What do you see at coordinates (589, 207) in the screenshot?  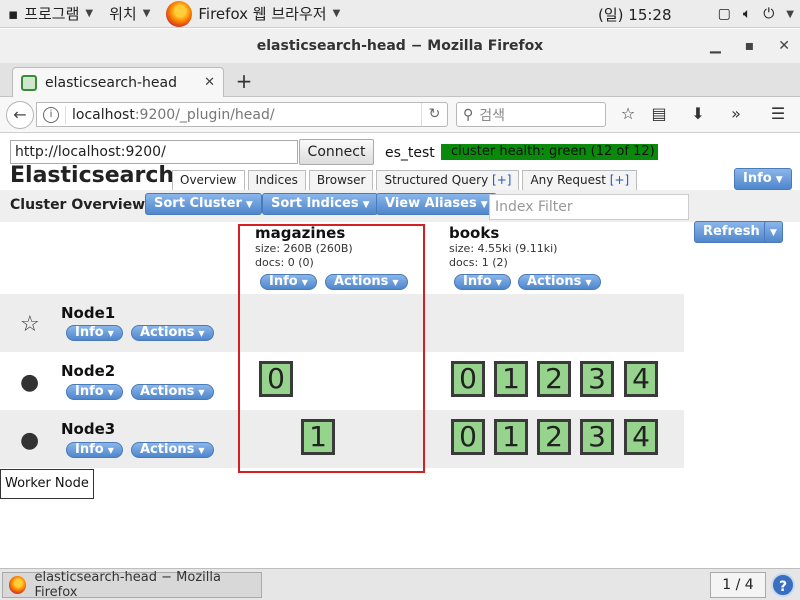 I see `index-filter-input` at bounding box center [589, 207].